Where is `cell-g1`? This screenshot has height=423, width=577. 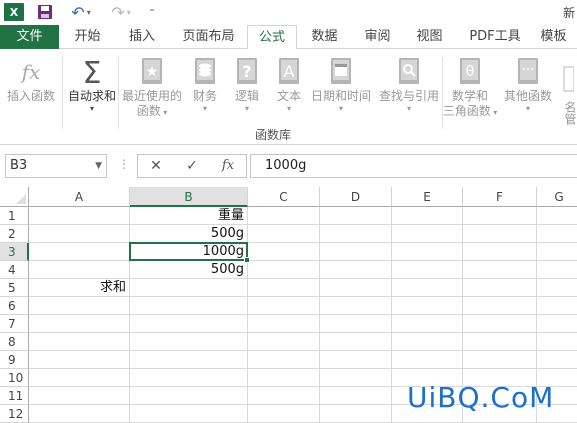
cell-g1 is located at coordinates (557, 216).